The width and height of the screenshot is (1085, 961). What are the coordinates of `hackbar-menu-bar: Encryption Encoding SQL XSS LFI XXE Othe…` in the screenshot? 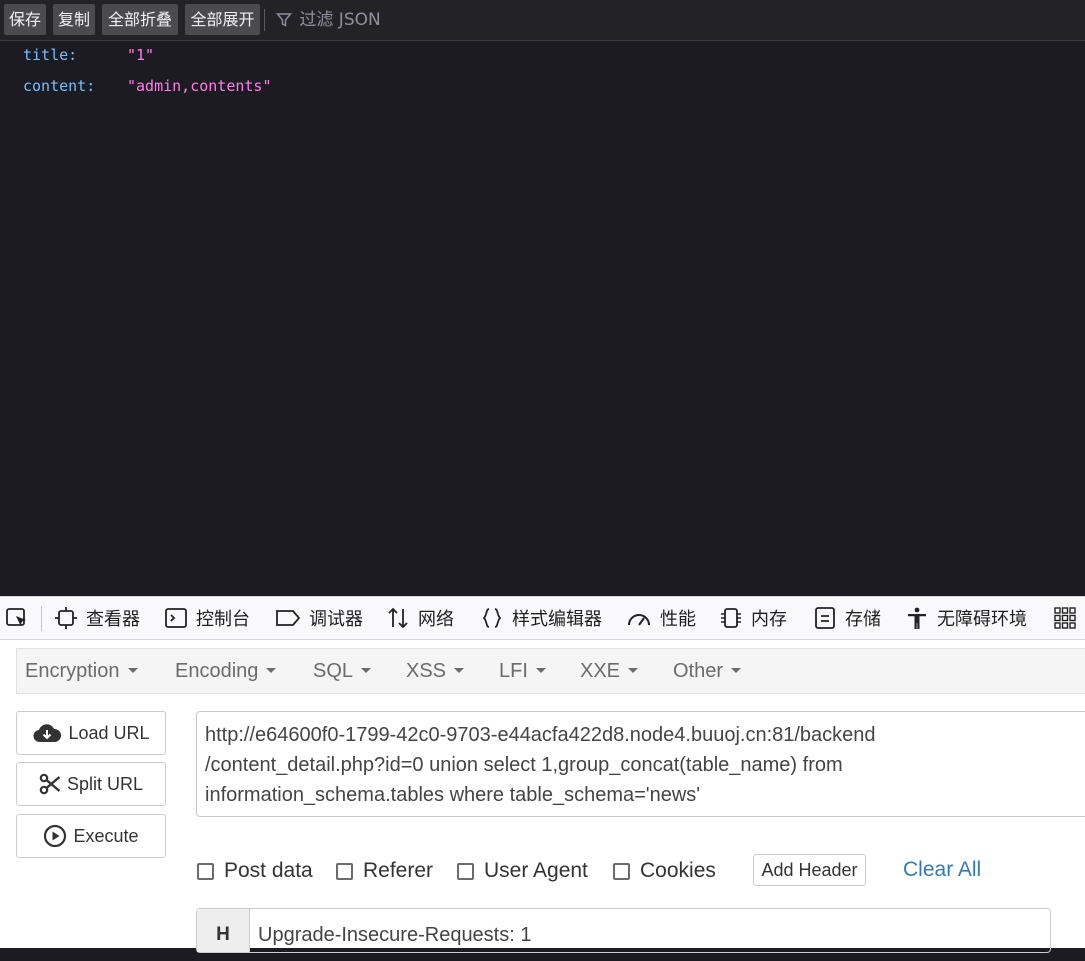 It's located at (550, 671).